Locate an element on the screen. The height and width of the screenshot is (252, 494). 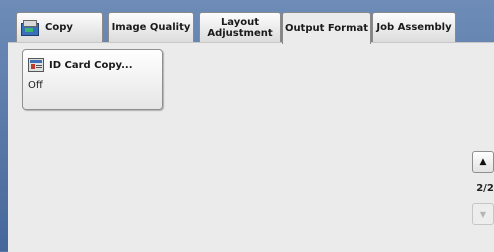
down-arrow-icon: ▼ is located at coordinates (483, 214).